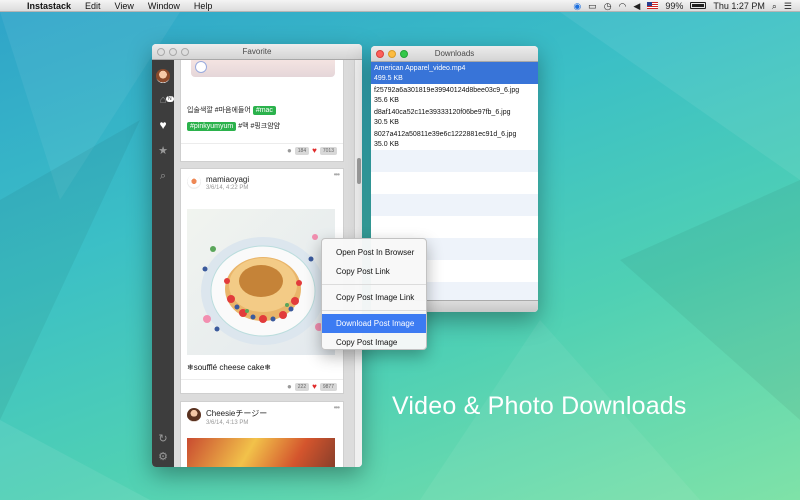  What do you see at coordinates (229, 367) in the screenshot?
I see `post-caption: ❄soufflé cheese cake❄` at bounding box center [229, 367].